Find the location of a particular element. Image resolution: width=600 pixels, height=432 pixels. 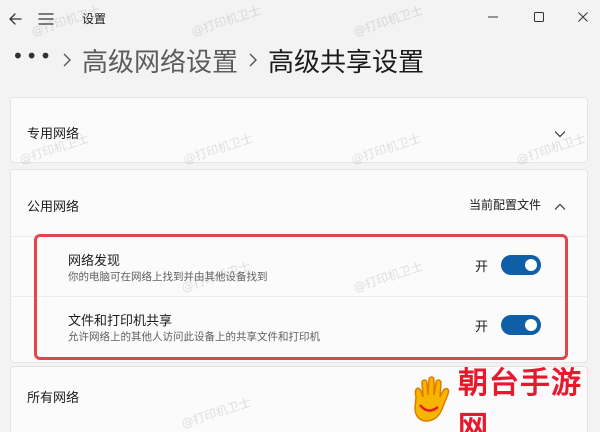

private-network-section: 专用网络 is located at coordinates (299, 130).